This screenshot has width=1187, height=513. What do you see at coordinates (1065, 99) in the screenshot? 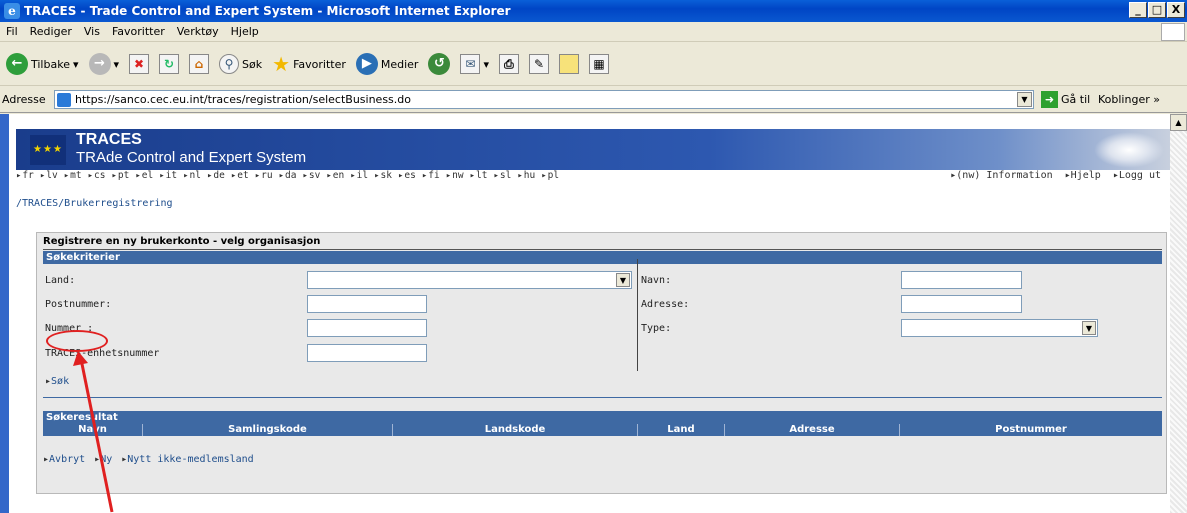
I see `go-button: ➜ Gå til` at bounding box center [1065, 99].